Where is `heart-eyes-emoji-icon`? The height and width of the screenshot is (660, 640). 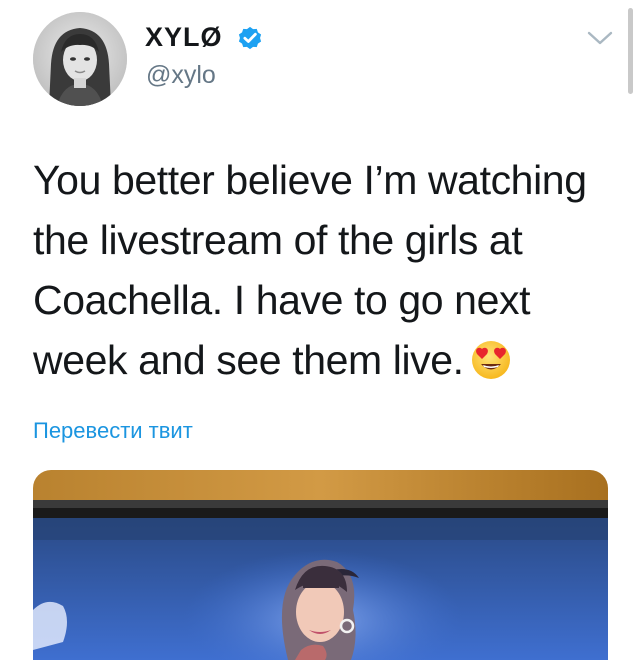 heart-eyes-emoji-icon is located at coordinates (490, 360).